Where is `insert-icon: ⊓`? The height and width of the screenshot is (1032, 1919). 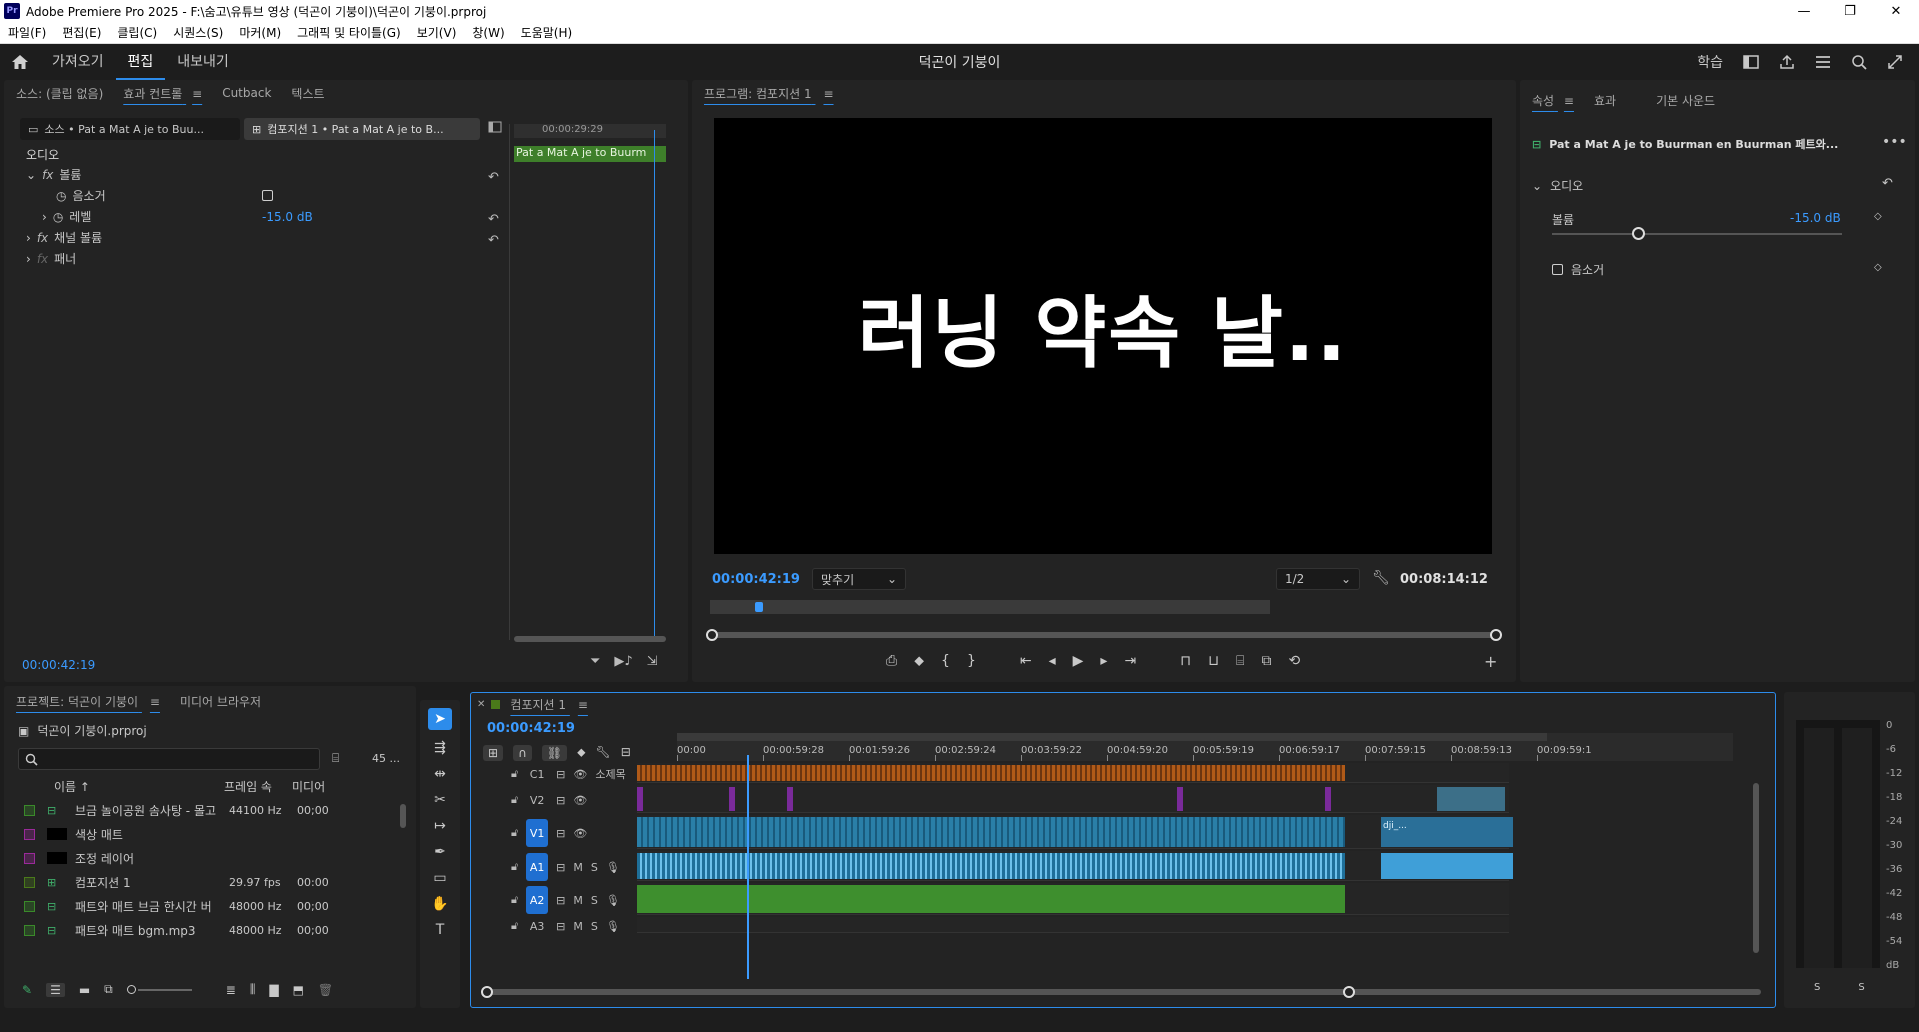 insert-icon: ⊓ is located at coordinates (1185, 661).